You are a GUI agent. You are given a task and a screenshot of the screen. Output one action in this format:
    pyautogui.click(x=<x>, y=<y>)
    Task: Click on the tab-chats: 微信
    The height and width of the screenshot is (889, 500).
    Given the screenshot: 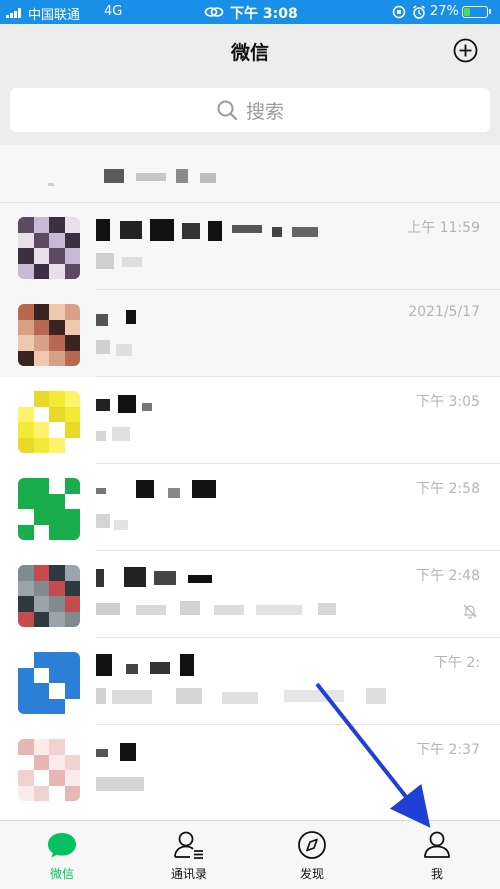 What is the action you would take?
    pyautogui.click(x=62, y=855)
    